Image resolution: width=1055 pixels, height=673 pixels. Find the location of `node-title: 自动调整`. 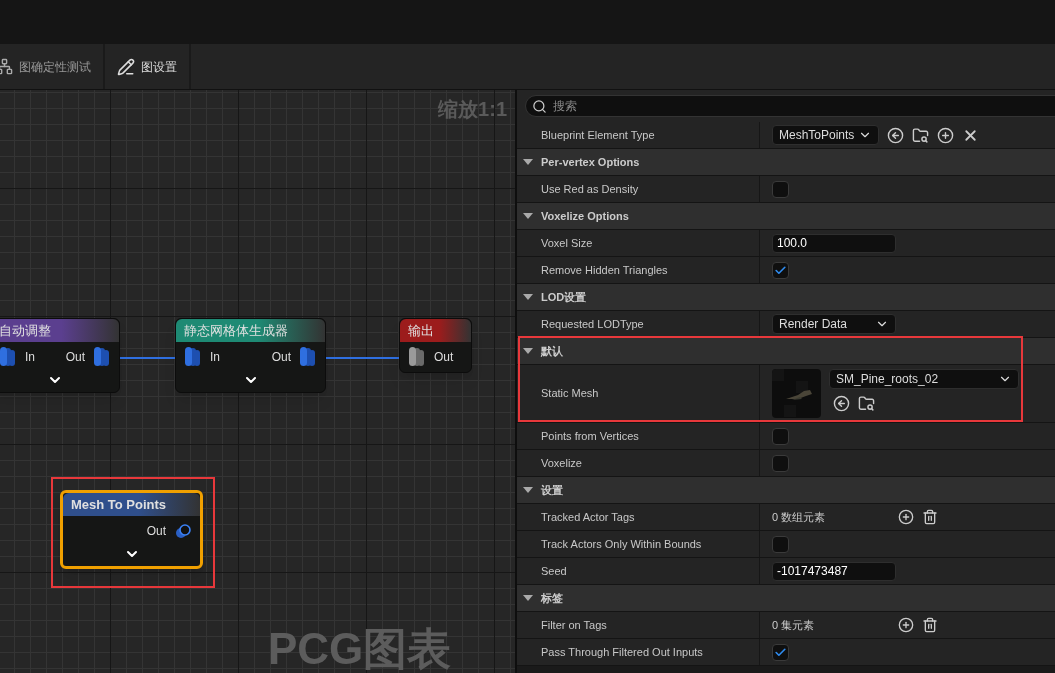

node-title: 自动调整 is located at coordinates (25, 330).